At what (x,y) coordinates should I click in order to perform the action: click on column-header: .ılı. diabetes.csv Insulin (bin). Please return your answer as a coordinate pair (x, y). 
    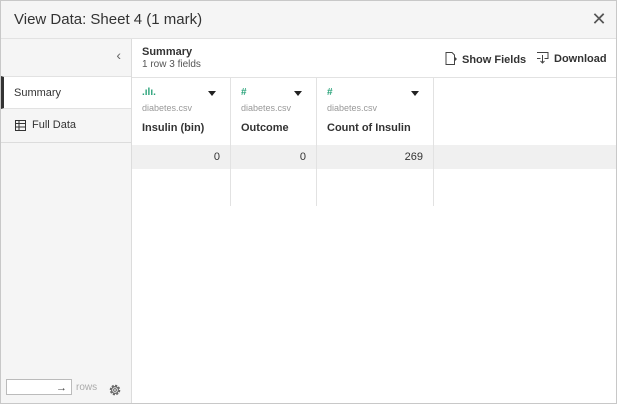
    Looking at the image, I should click on (181, 111).